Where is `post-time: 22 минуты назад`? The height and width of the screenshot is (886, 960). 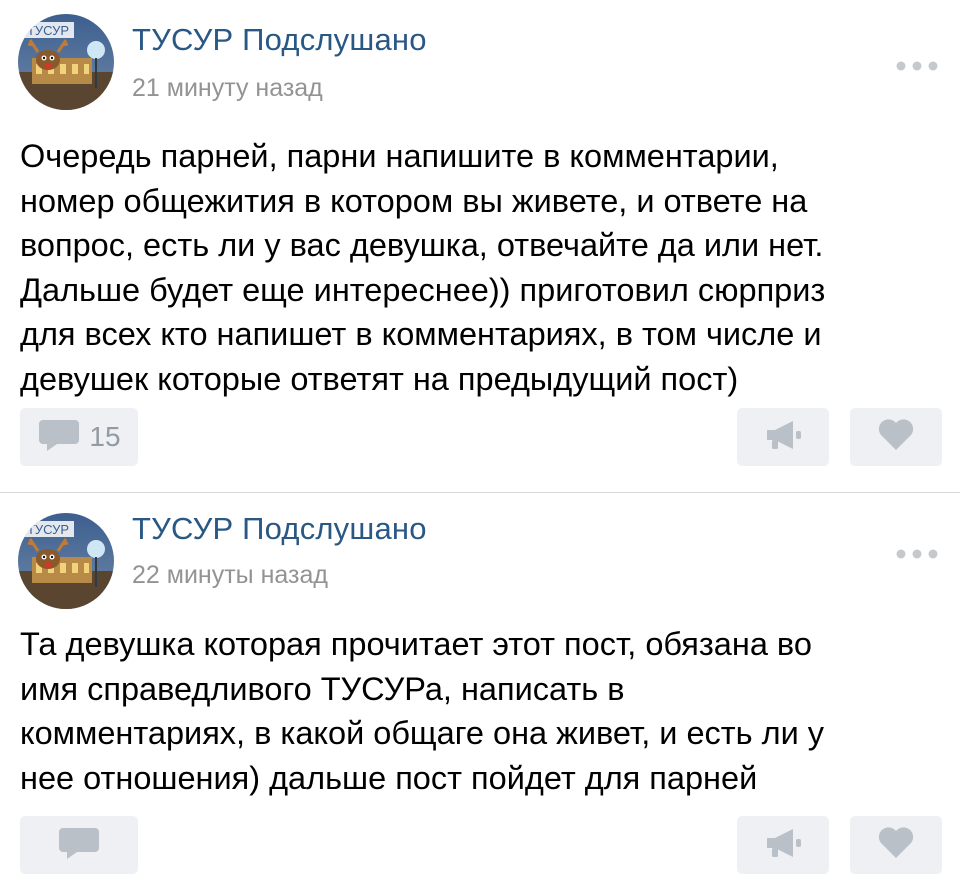
post-time: 22 минуты назад is located at coordinates (230, 575).